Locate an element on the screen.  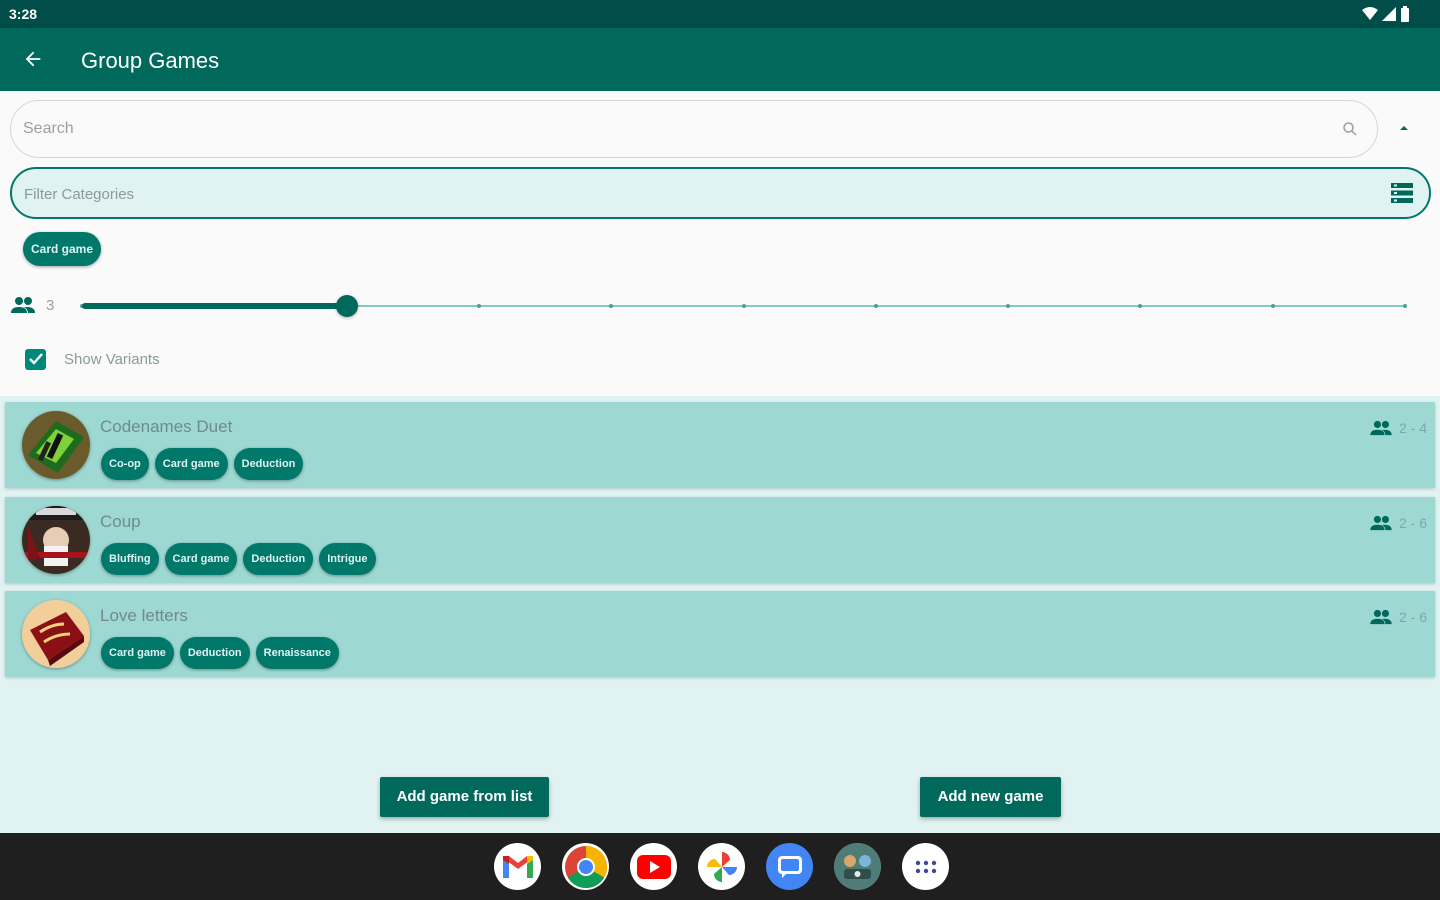
status-icons is located at coordinates (1386, 14).